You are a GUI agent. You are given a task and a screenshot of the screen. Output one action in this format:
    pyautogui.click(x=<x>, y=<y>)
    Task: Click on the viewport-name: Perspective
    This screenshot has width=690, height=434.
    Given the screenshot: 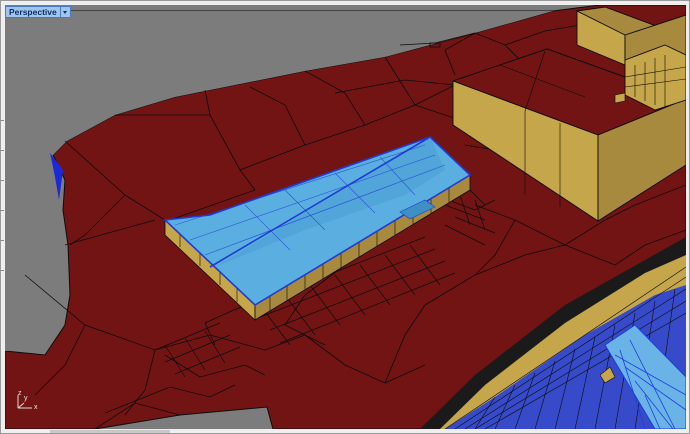 What is the action you would take?
    pyautogui.click(x=33, y=12)
    